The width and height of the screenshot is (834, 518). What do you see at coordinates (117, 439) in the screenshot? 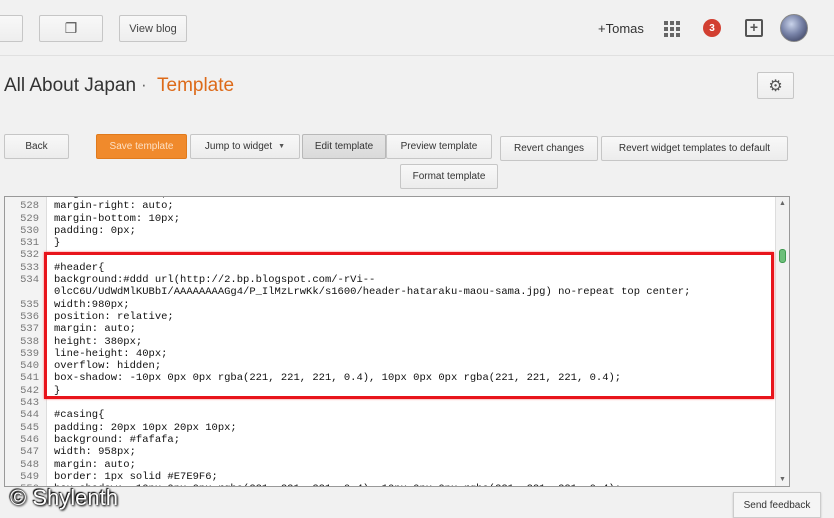
I see `line-code: background: #fafafa;` at bounding box center [117, 439].